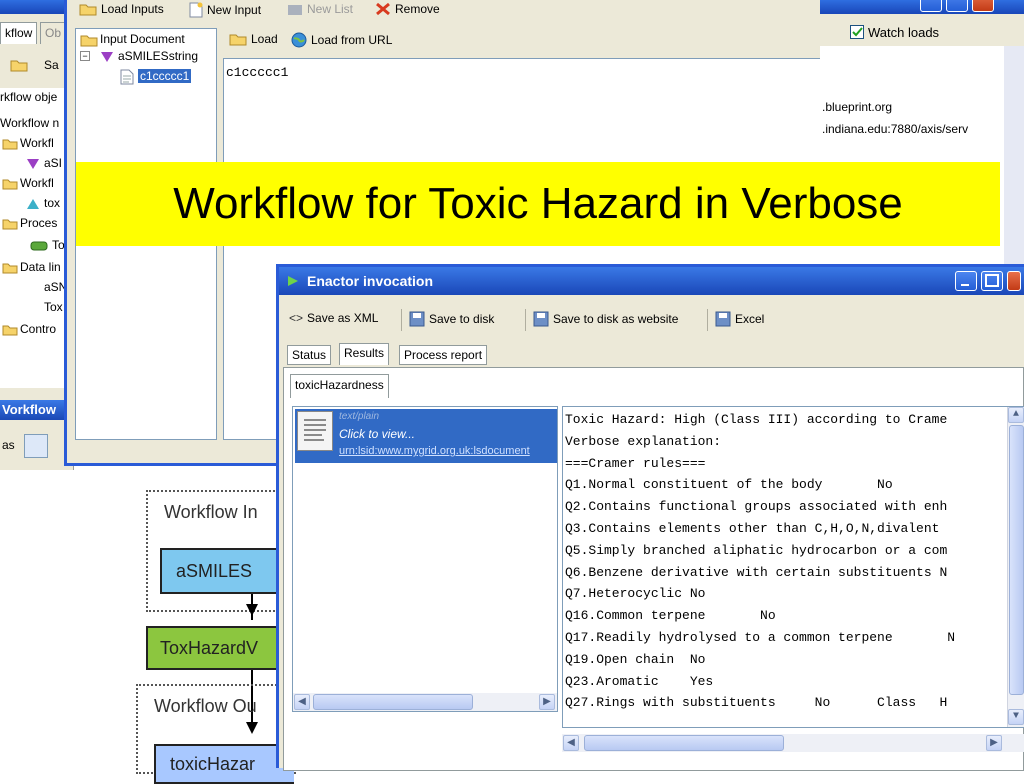  I want to click on bottom-label: as, so click(8, 445).